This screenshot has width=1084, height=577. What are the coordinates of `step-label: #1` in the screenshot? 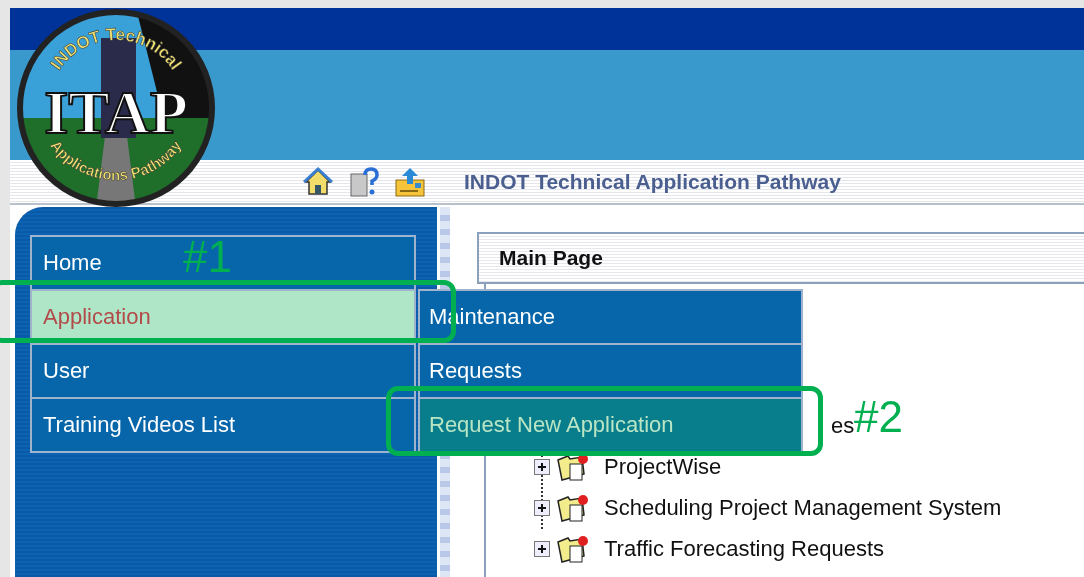 It's located at (207, 257).